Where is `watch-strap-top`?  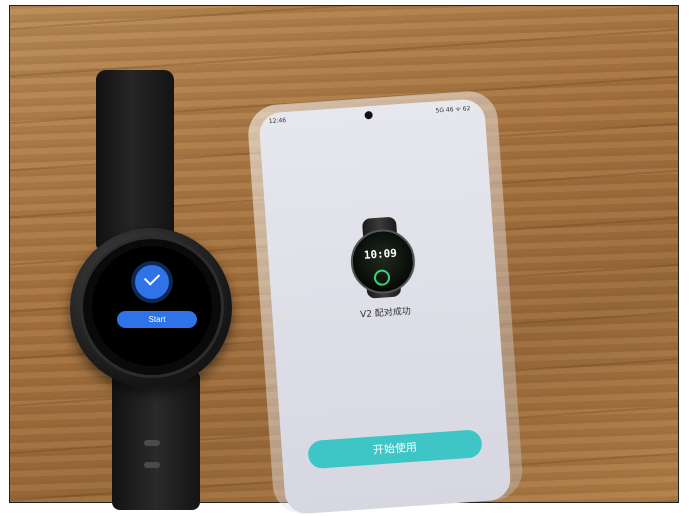
watch-strap-top is located at coordinates (135, 160).